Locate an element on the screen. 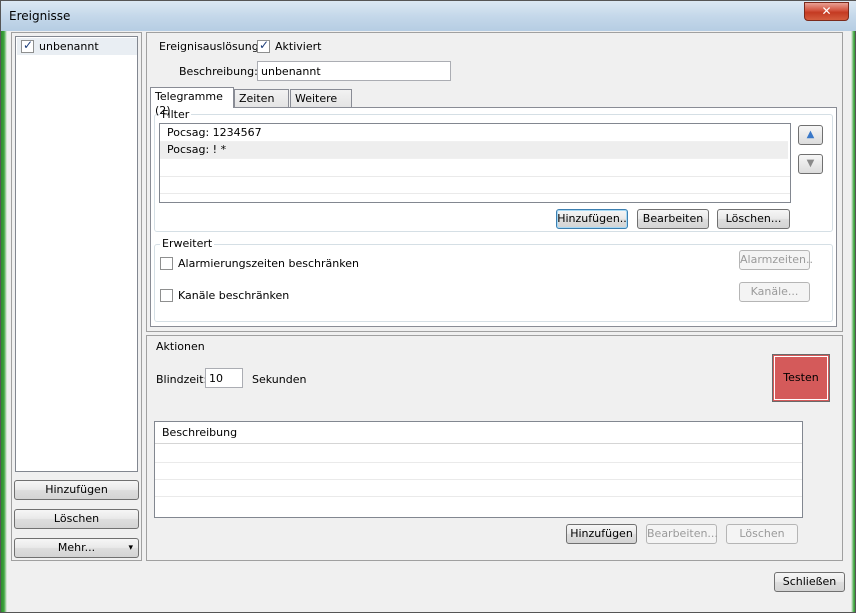 The width and height of the screenshot is (856, 613). tab-more: Weitere (1) is located at coordinates (321, 104).